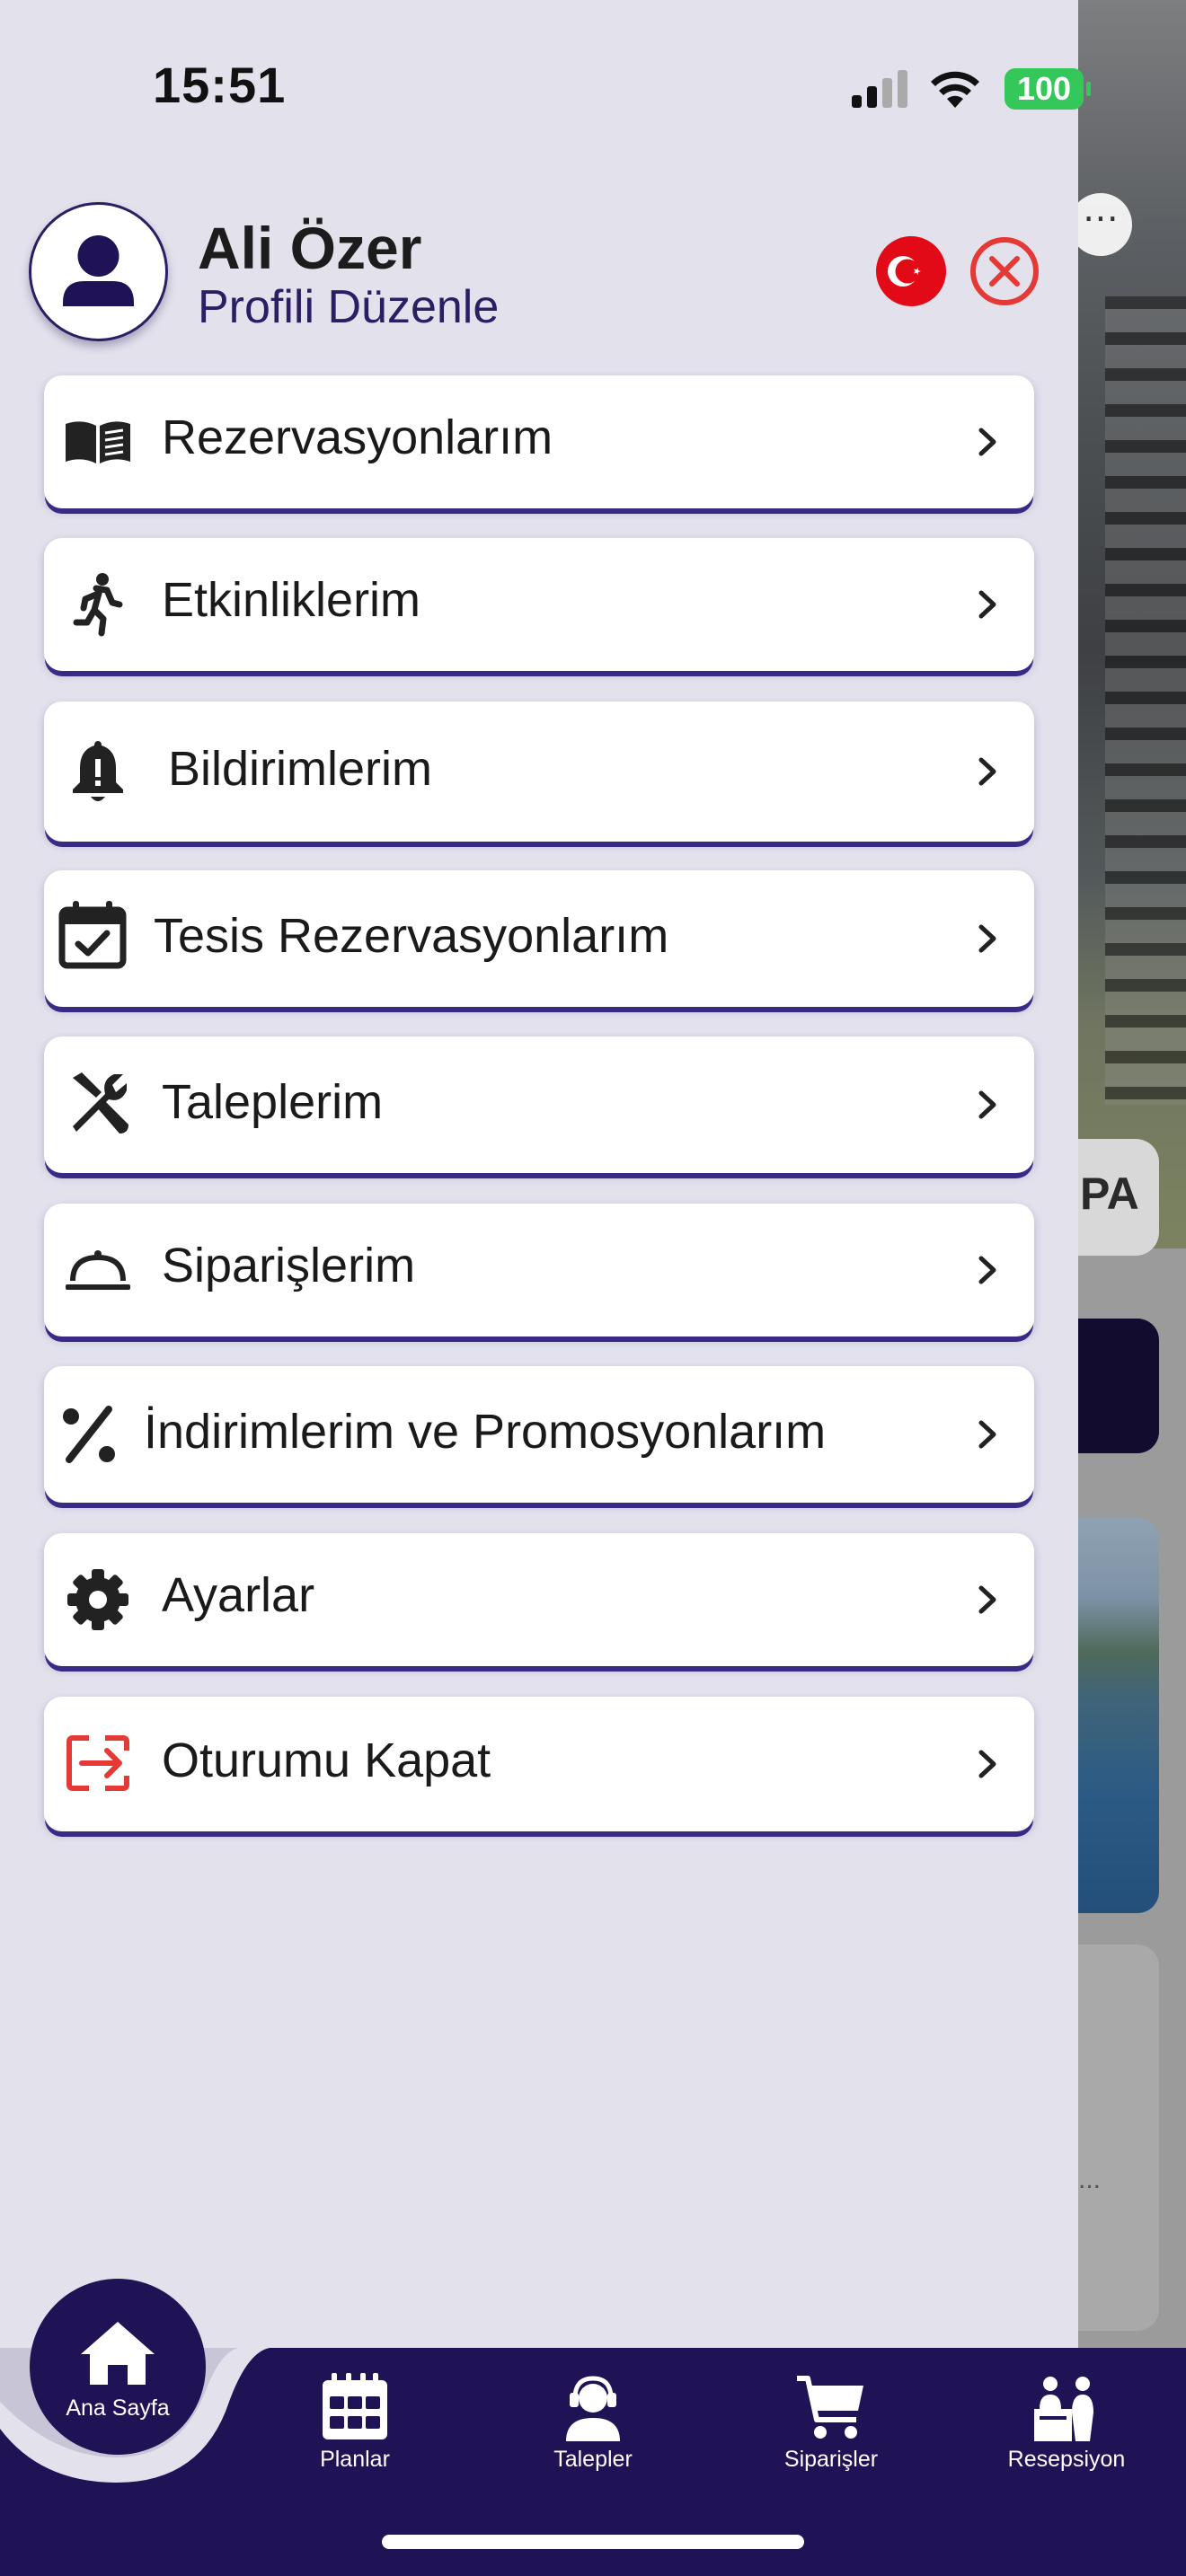  What do you see at coordinates (539, 604) in the screenshot?
I see `menu-item-events: Etkinliklerim` at bounding box center [539, 604].